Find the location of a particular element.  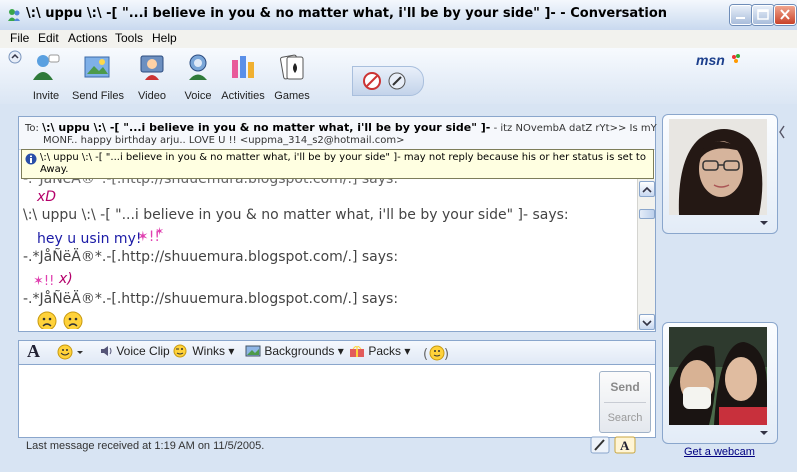

emoticon-picker-icon is located at coordinates (72, 353).